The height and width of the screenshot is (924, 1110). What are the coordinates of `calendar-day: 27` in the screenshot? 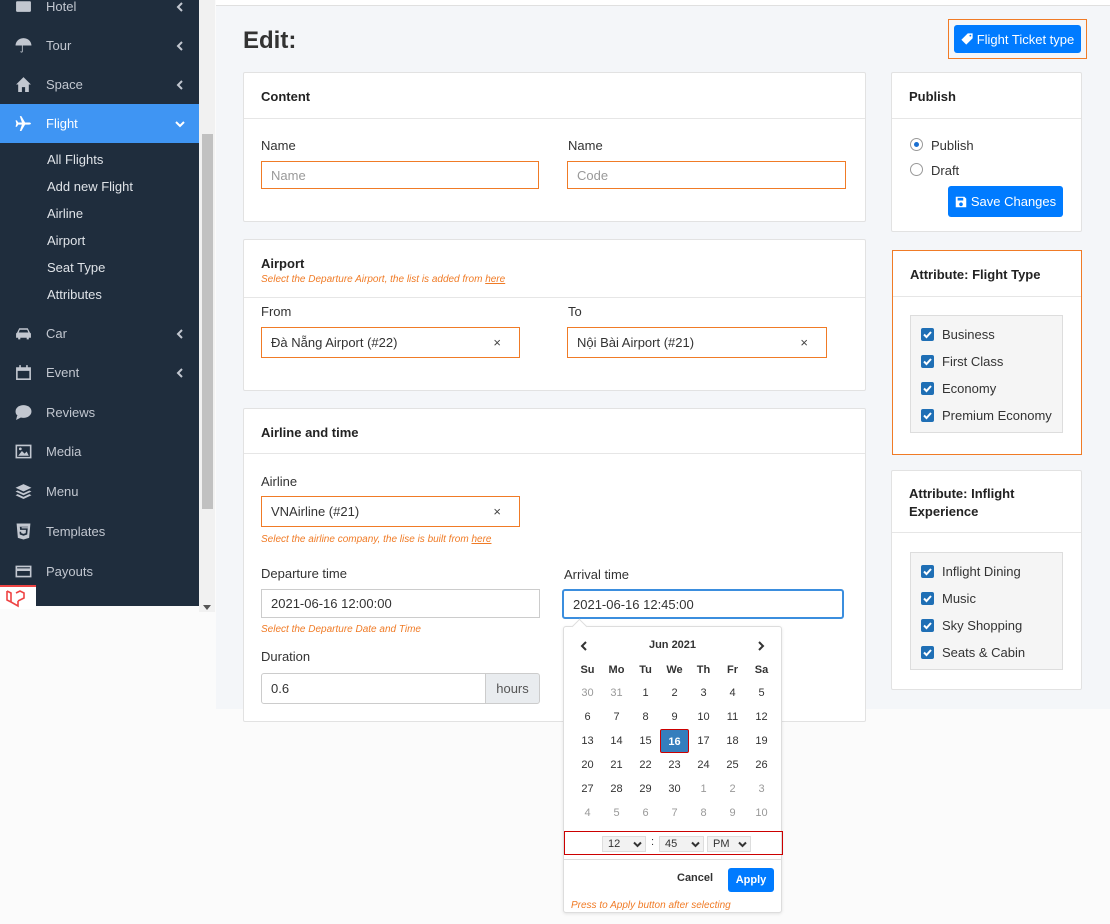 It's located at (587, 789).